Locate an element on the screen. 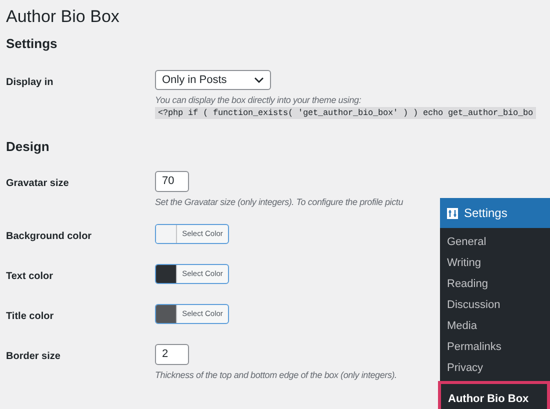 Image resolution: width=550 pixels, height=409 pixels. display-select: Only in Posts is located at coordinates (213, 80).